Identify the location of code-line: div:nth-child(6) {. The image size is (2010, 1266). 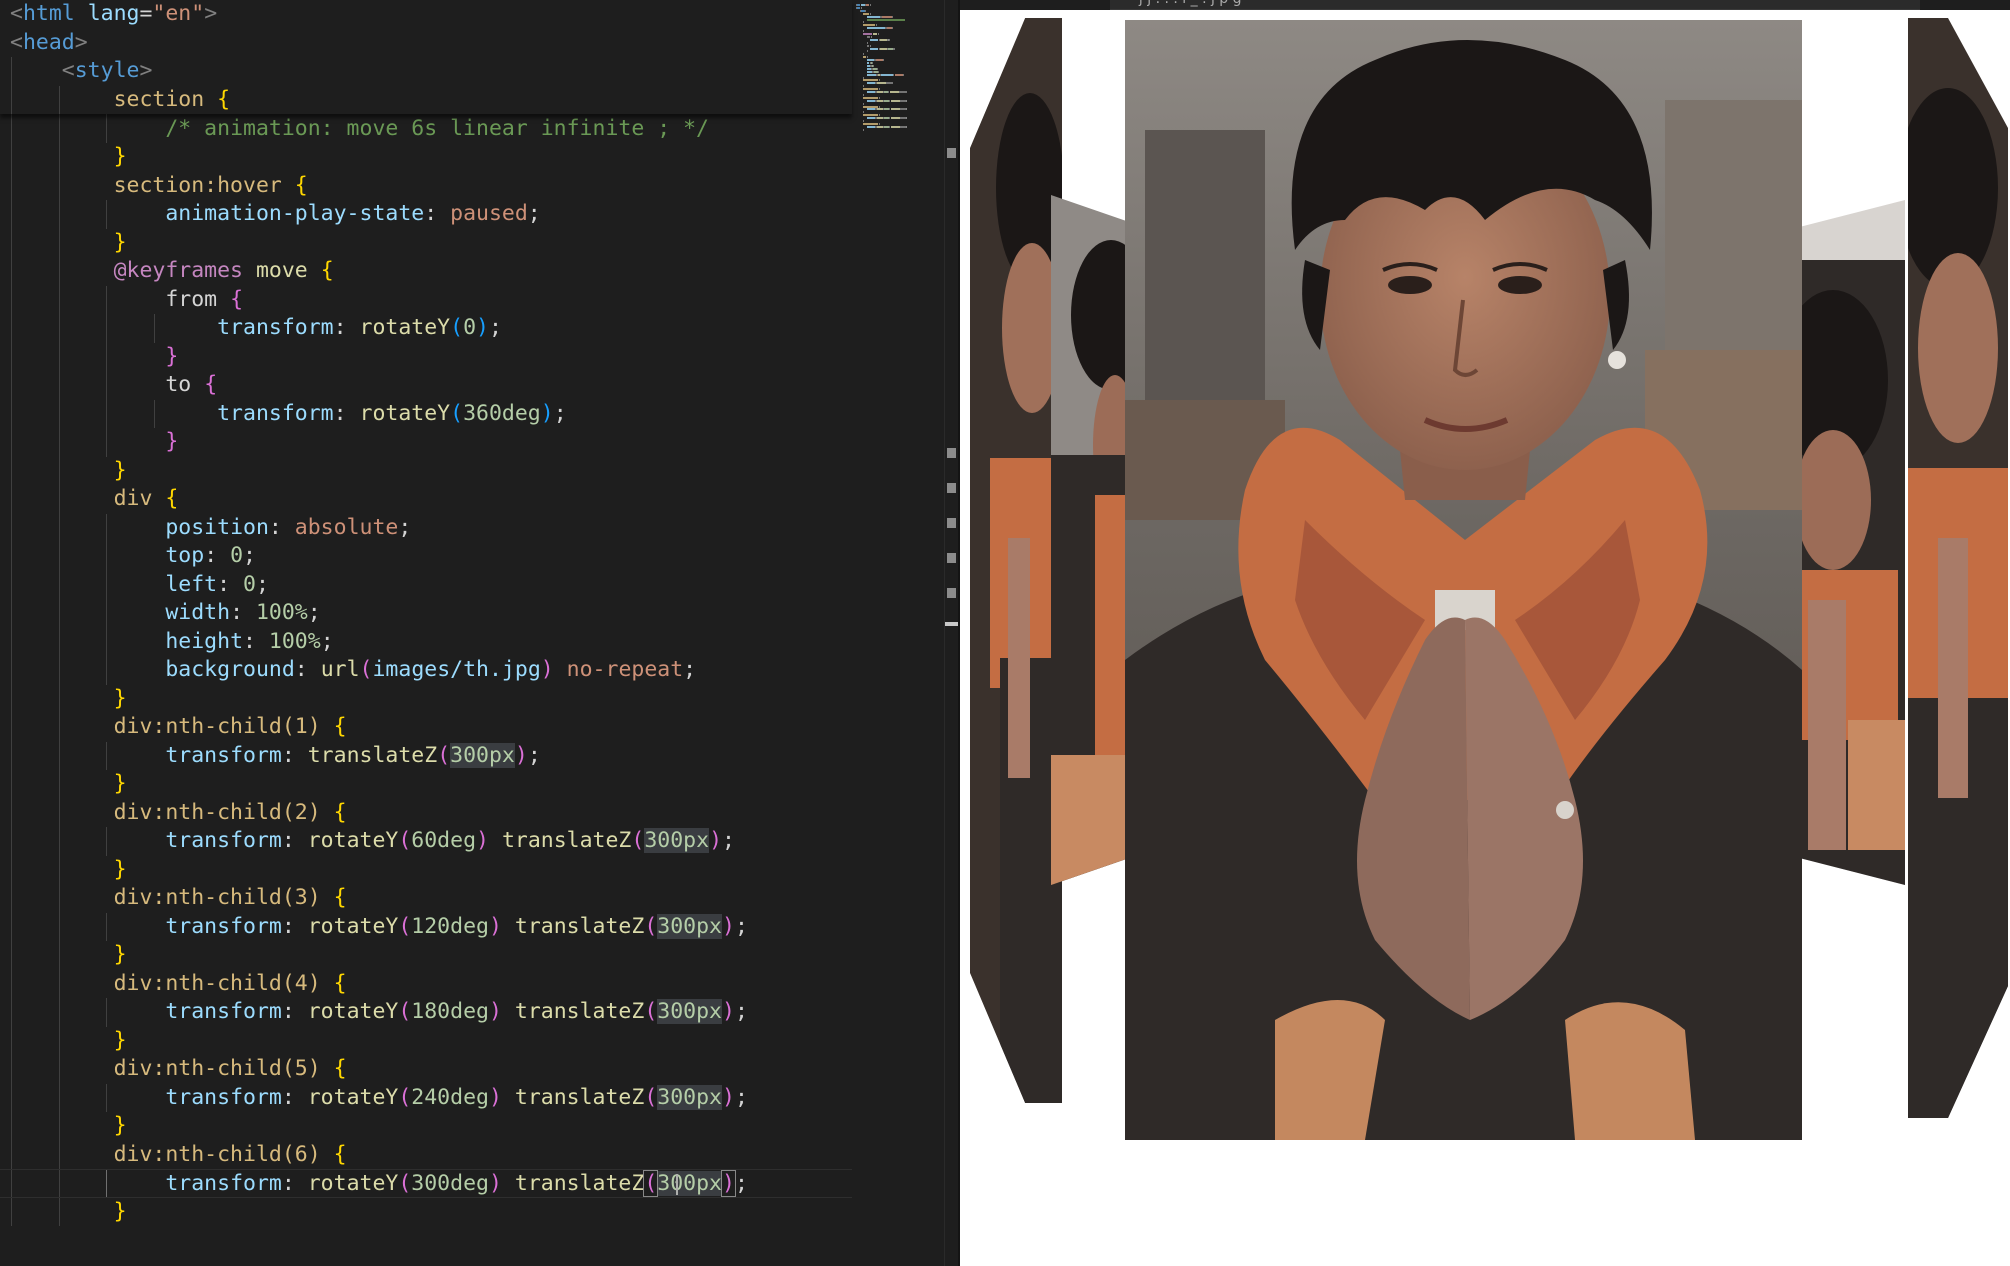
(426, 1154).